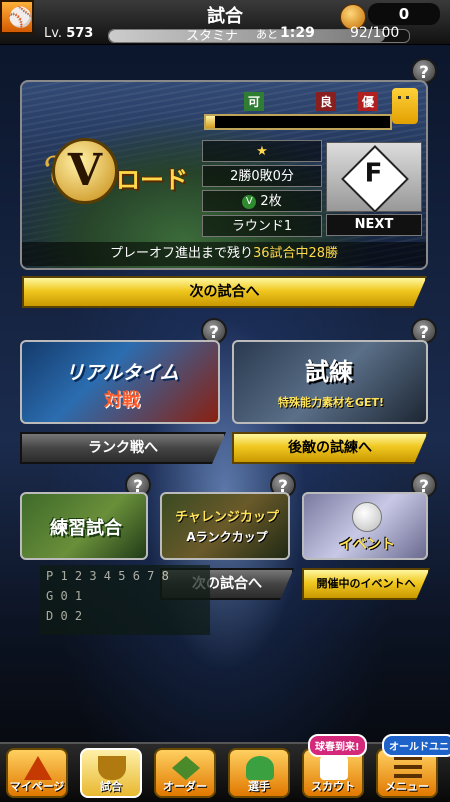 This screenshot has height=802, width=450. I want to click on stamina-label: スタミナ, so click(212, 36).